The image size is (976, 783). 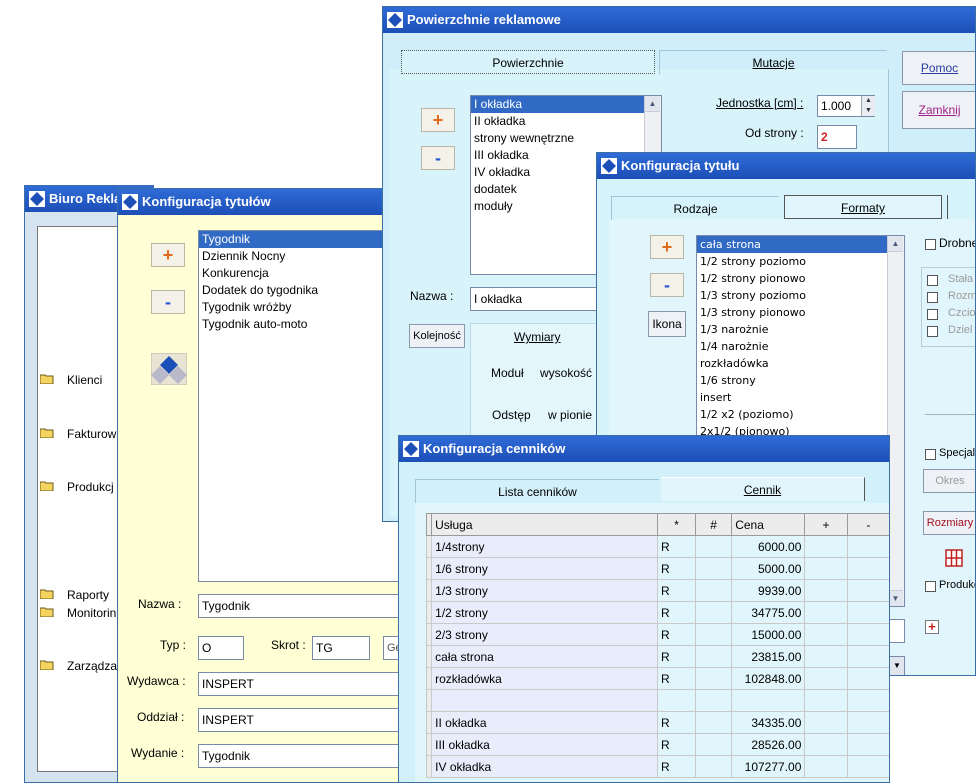 I want to click on table-row: 1/2 strony R 34775.00, so click(x=657, y=612).